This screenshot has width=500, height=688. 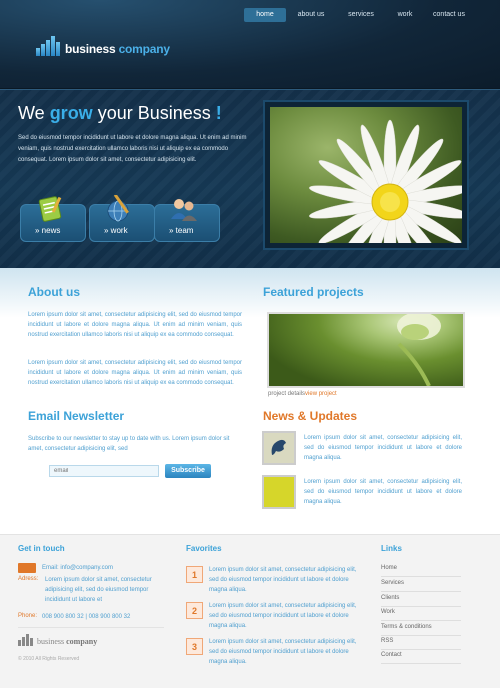 I want to click on footer-link-terms: Terms & conditions, so click(x=421, y=630).